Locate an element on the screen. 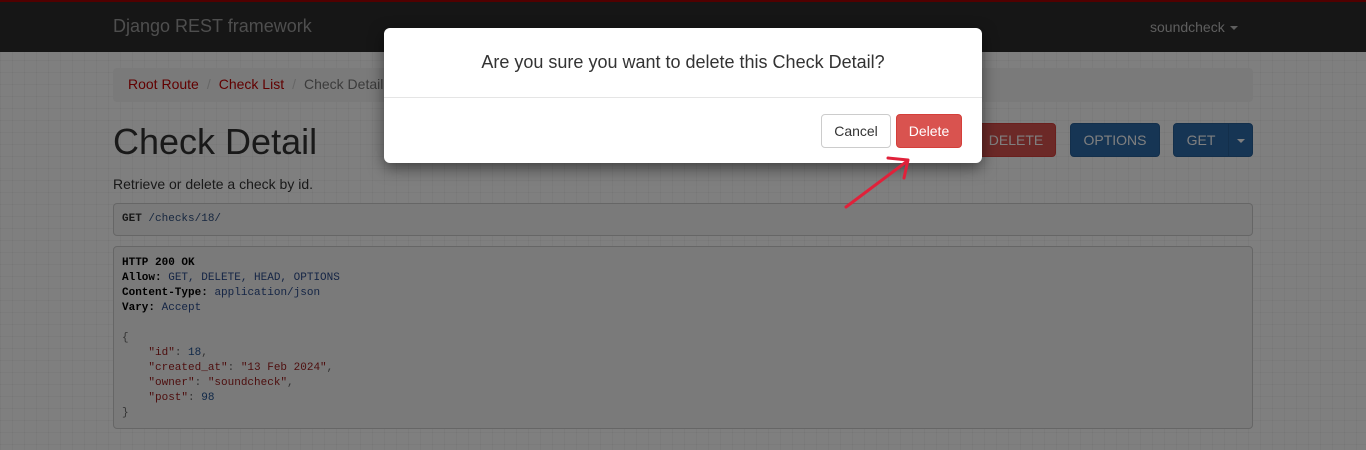 This screenshot has width=1366, height=450. arrow-icon is located at coordinates (877, 182).